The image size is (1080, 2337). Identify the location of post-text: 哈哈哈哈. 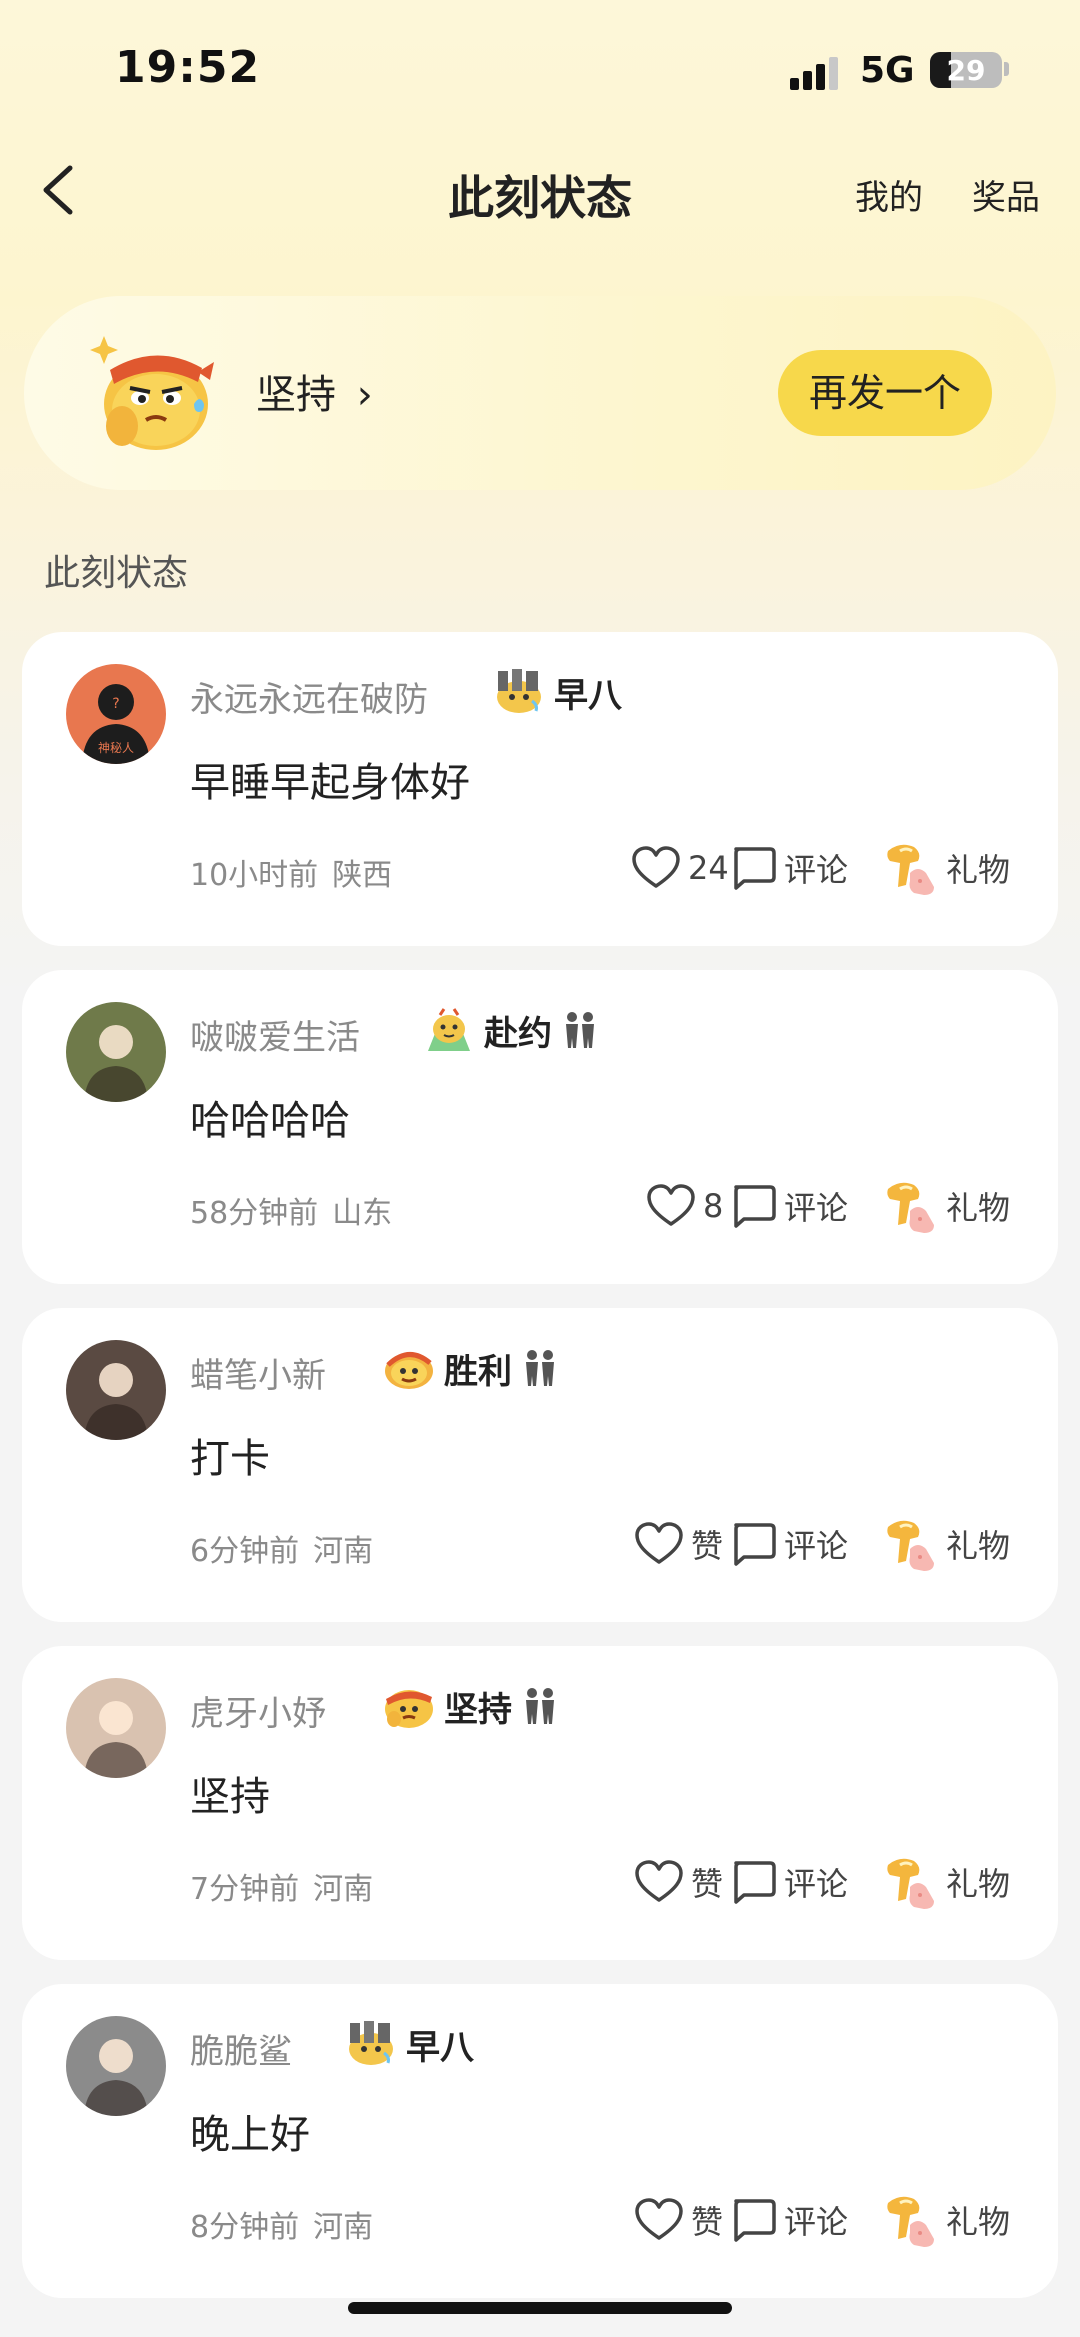
(270, 1121).